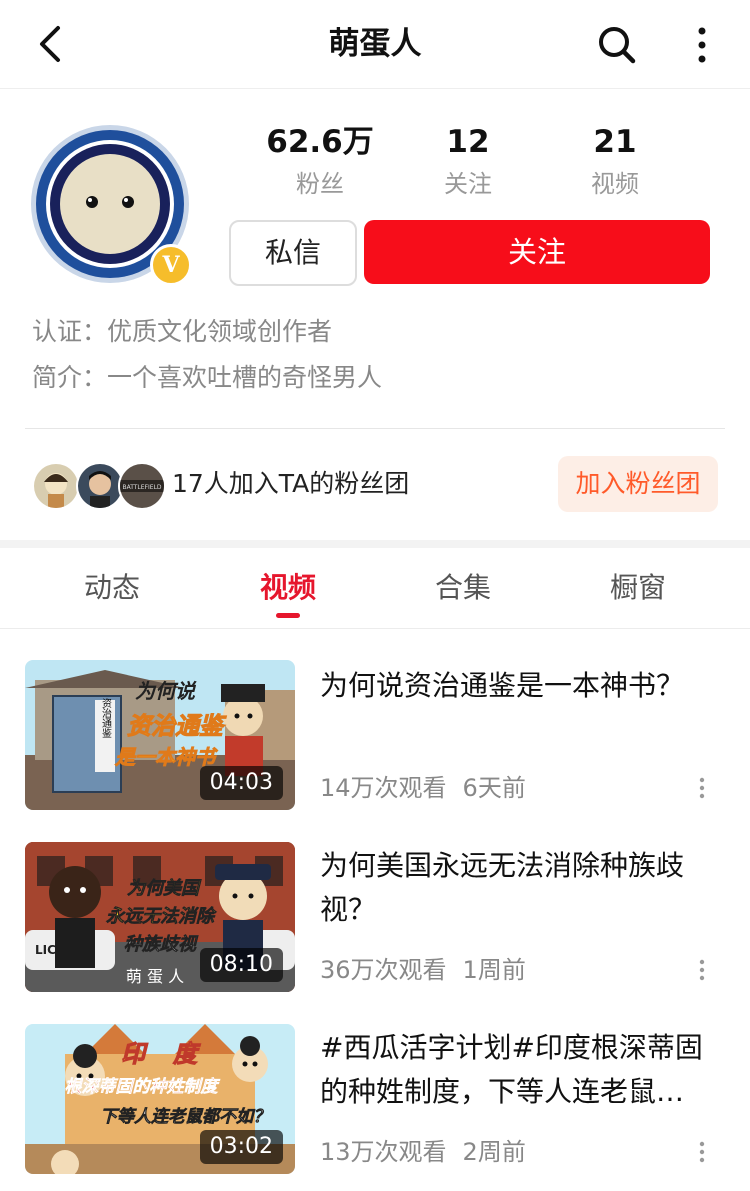 The width and height of the screenshot is (750, 1191). Describe the element at coordinates (494, 788) in the screenshot. I see `video-time: 6天前` at that location.